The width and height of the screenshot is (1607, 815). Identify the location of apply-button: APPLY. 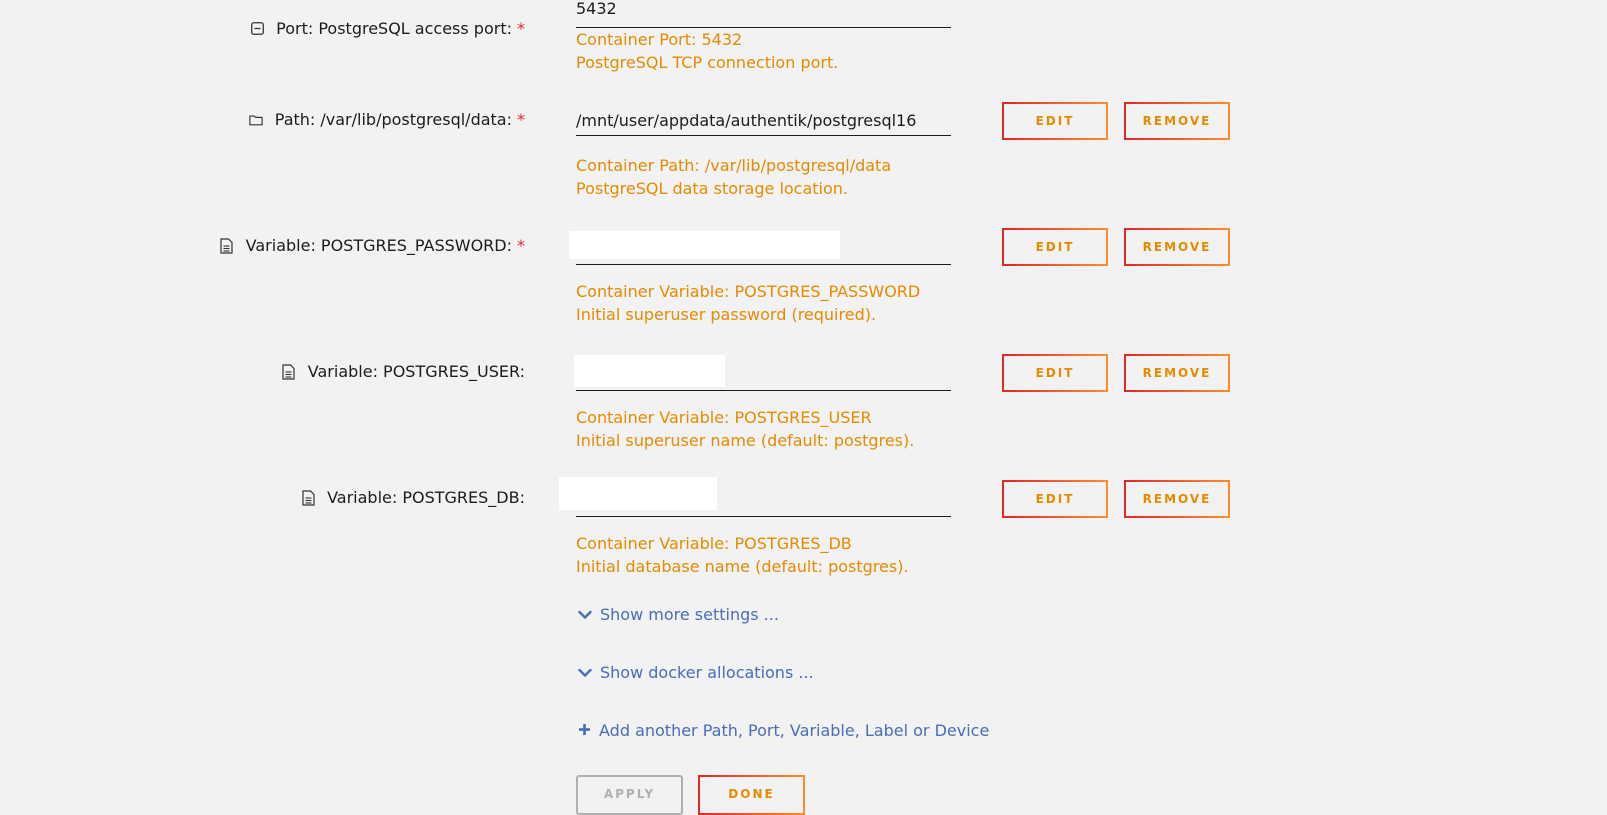
(629, 795).